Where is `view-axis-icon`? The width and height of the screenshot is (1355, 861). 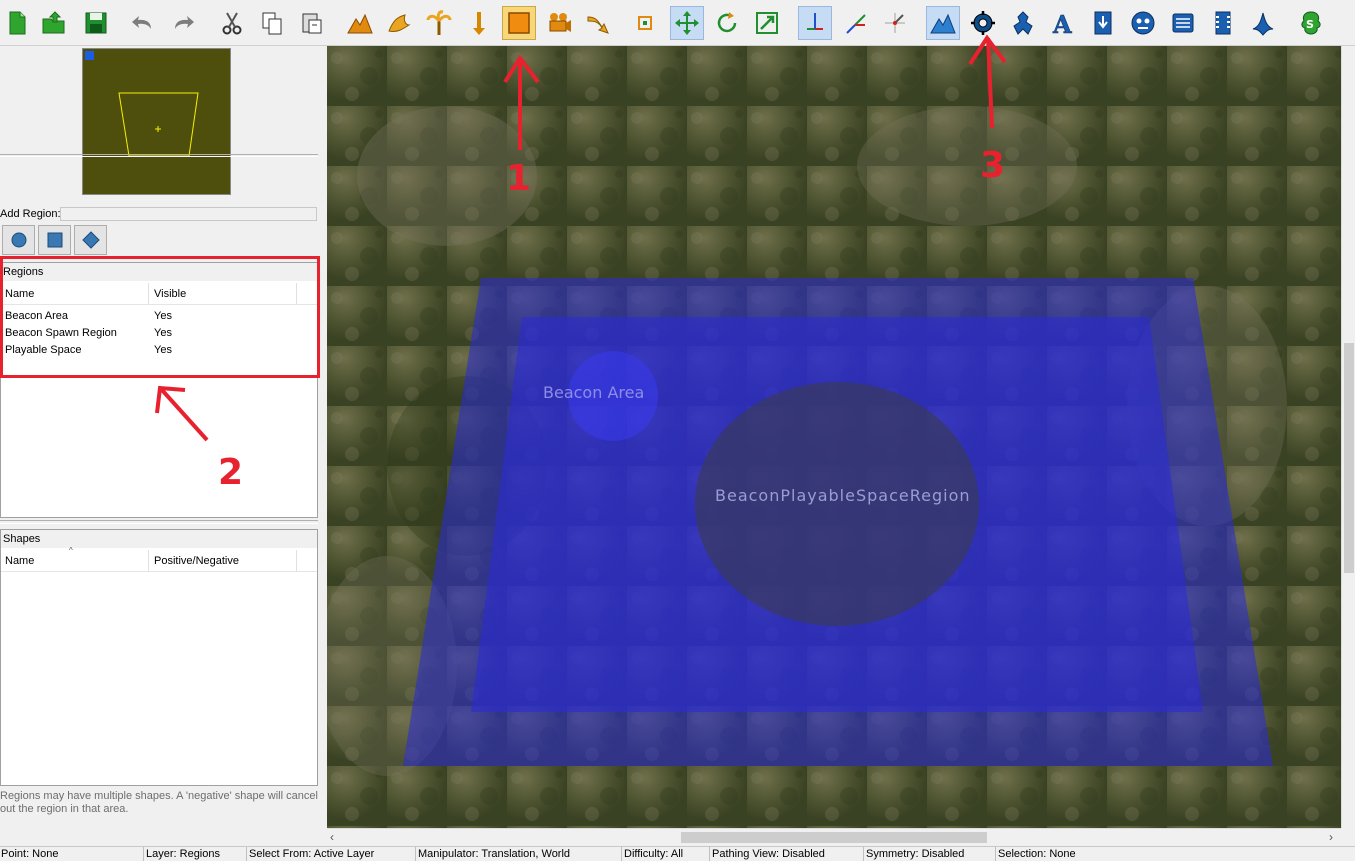
view-axis-icon is located at coordinates (895, 23).